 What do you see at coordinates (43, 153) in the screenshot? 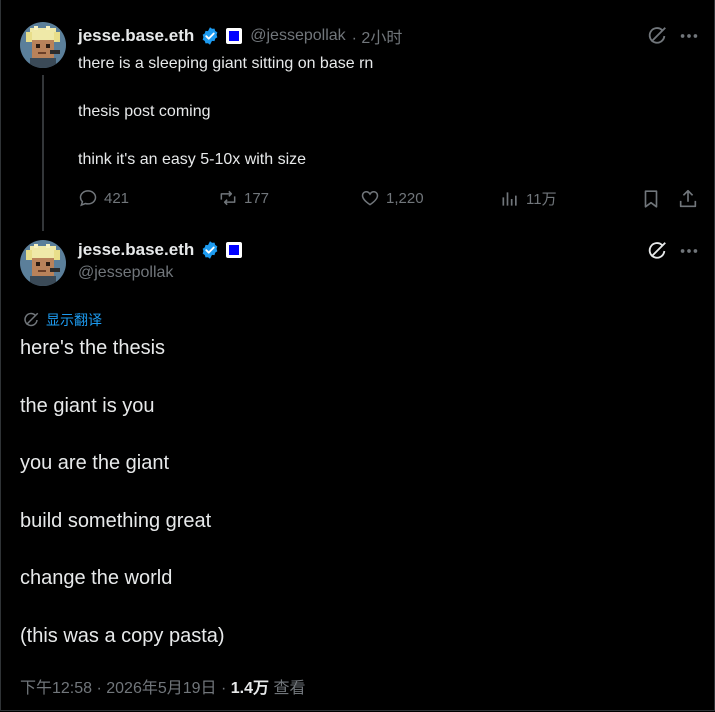
I see `thread-line` at bounding box center [43, 153].